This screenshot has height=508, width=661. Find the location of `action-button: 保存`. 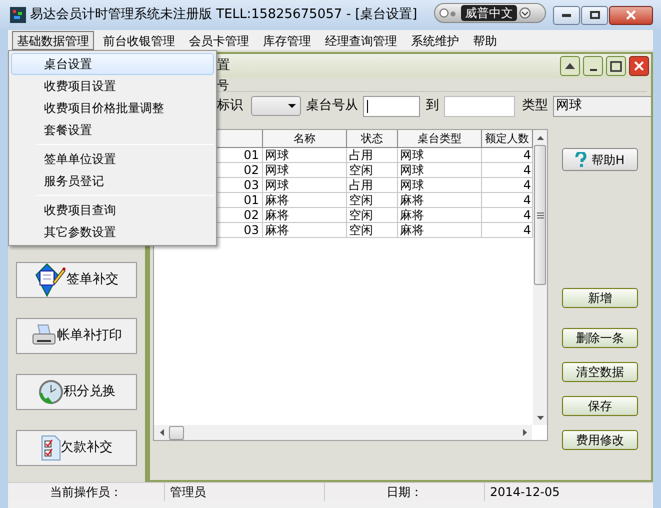

action-button: 保存 is located at coordinates (600, 406).